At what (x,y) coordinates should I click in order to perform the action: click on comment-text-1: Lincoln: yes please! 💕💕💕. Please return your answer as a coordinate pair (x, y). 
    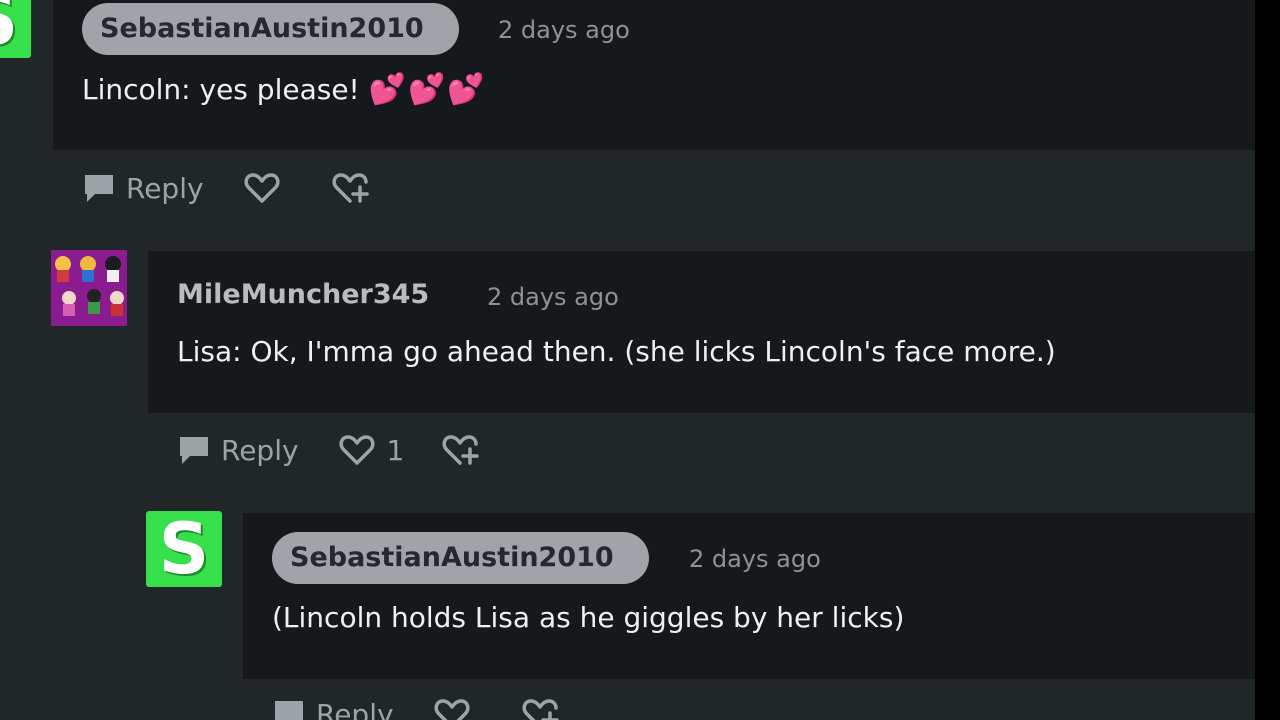
    Looking at the image, I should click on (284, 90).